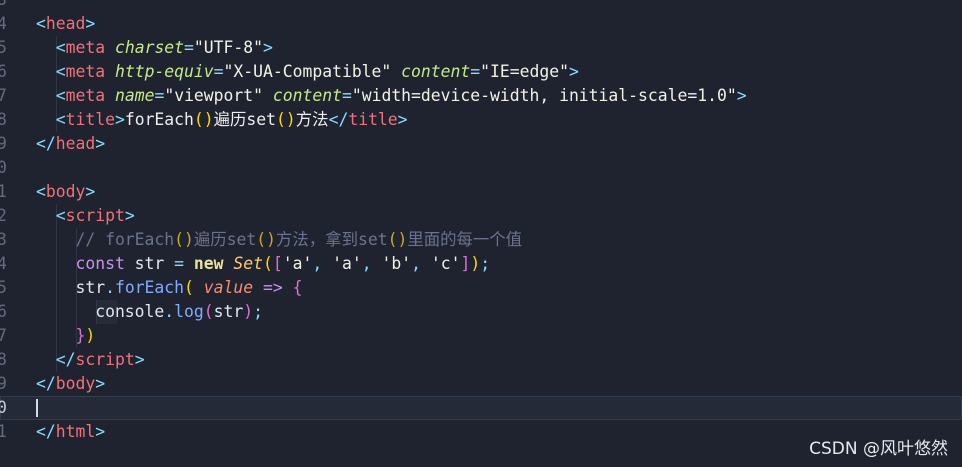  I want to click on code-line: 3 // forEach()遍历set()方法，拿到set()里面的每一个值, so click(481, 240).